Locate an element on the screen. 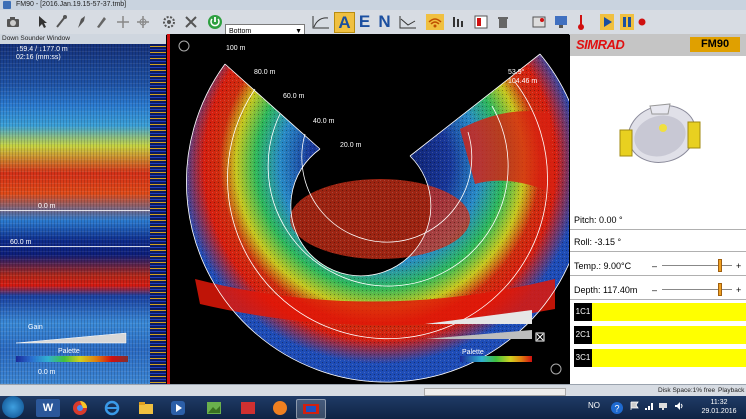 This screenshot has height=419, width=746. wifi-icon is located at coordinates (435, 21).